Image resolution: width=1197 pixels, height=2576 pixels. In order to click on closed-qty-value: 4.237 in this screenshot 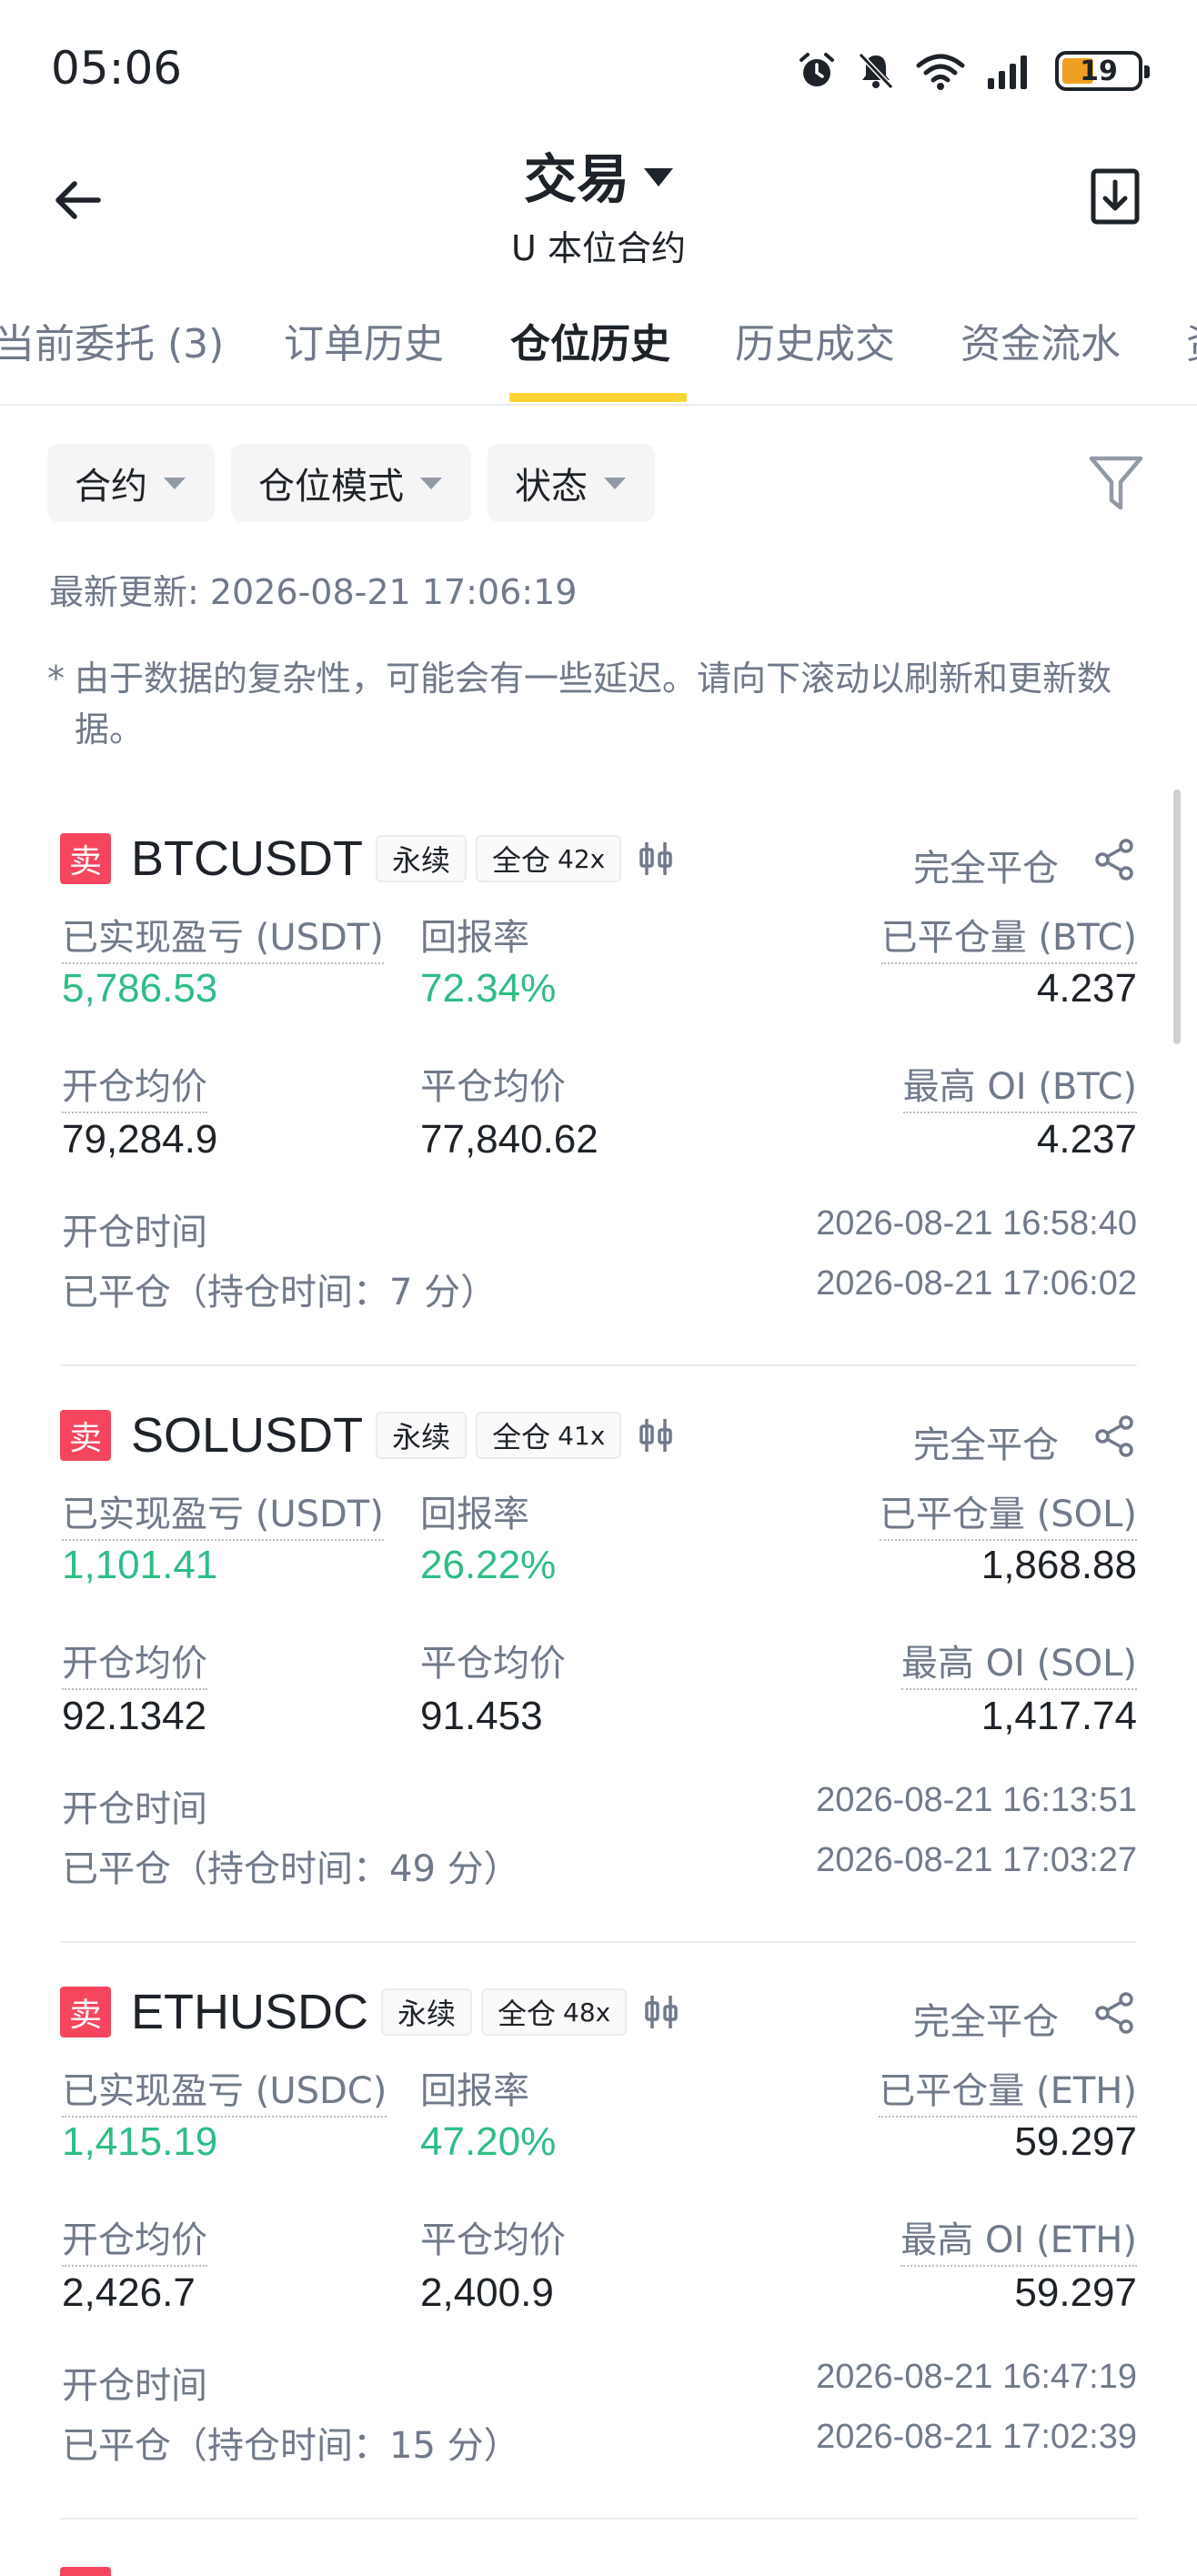, I will do `click(1086, 988)`.